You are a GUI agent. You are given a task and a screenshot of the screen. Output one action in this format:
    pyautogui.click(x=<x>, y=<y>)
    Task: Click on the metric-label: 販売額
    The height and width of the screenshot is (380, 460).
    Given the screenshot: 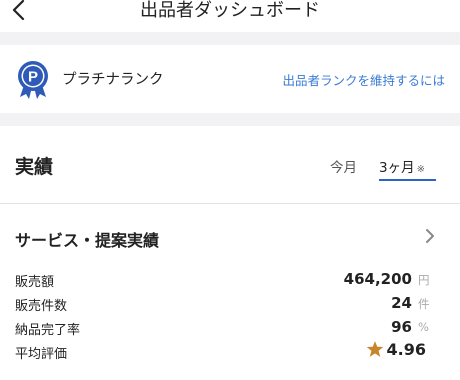 What is the action you would take?
    pyautogui.click(x=35, y=282)
    